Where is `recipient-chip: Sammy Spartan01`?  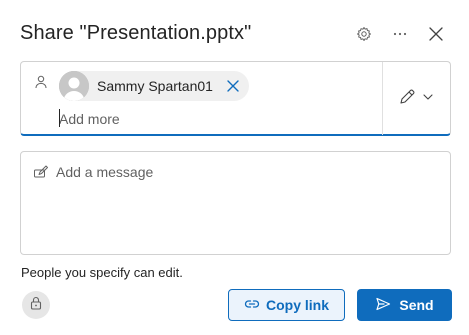 recipient-chip: Sammy Spartan01 is located at coordinates (154, 86).